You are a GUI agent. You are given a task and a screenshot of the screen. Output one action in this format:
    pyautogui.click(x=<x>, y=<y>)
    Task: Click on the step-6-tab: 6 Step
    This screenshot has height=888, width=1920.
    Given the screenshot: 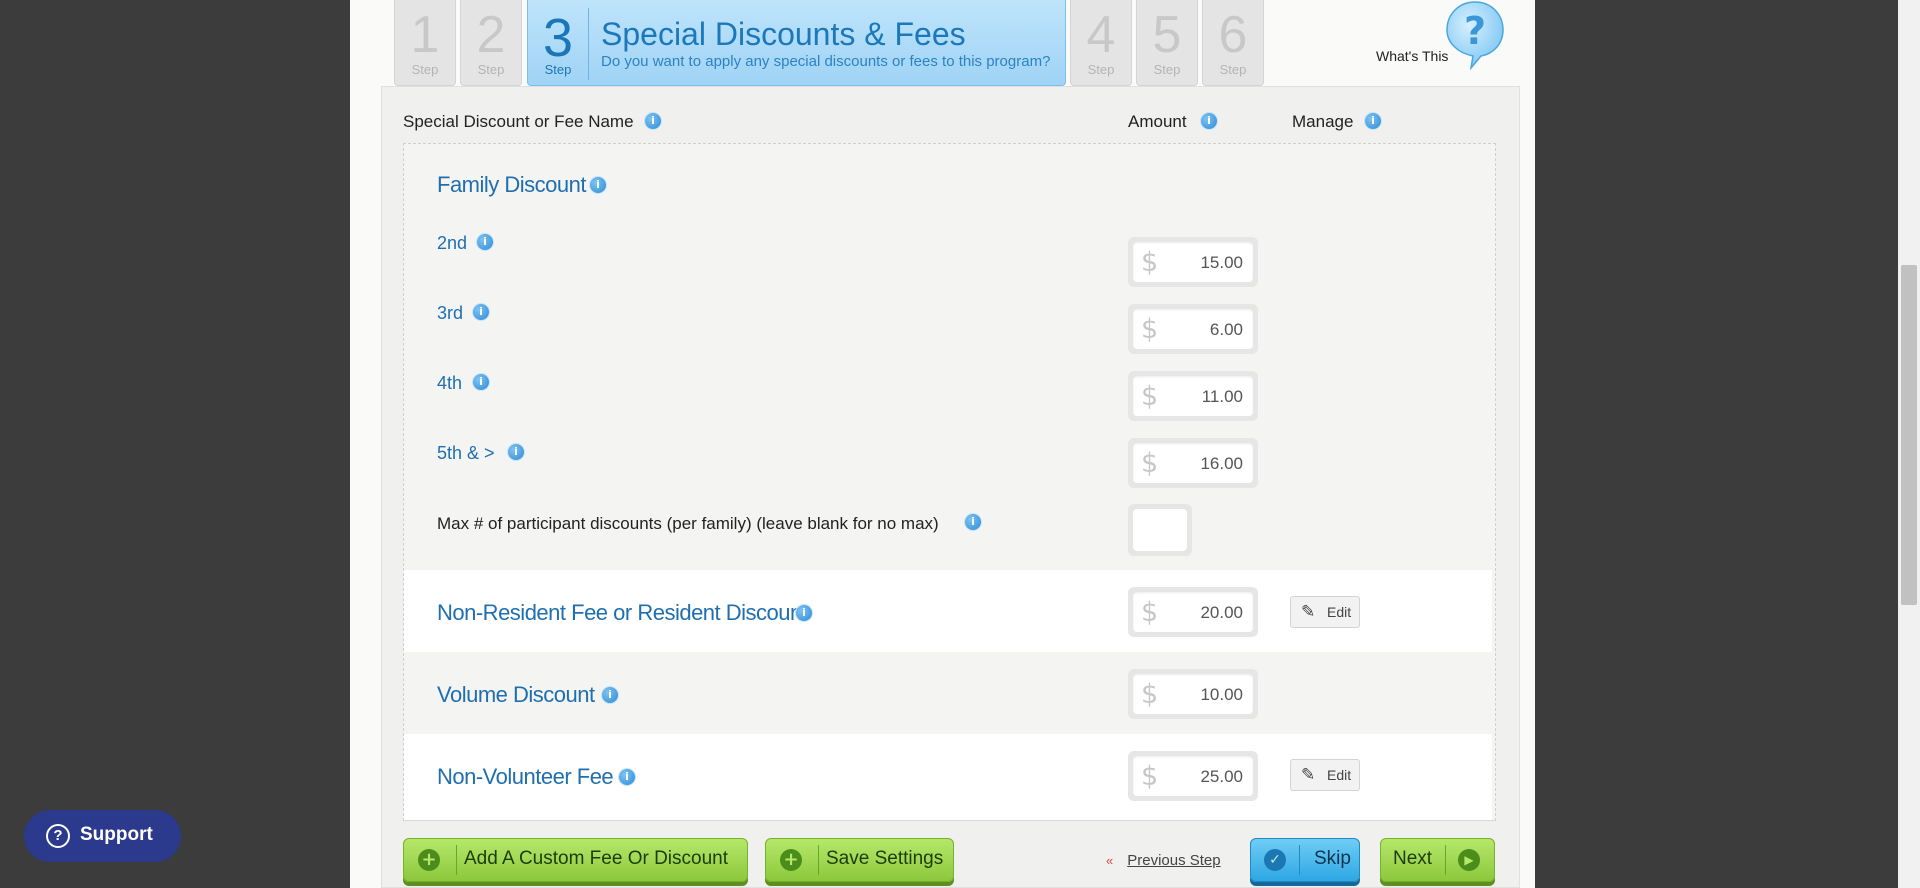 What is the action you would take?
    pyautogui.click(x=1233, y=43)
    